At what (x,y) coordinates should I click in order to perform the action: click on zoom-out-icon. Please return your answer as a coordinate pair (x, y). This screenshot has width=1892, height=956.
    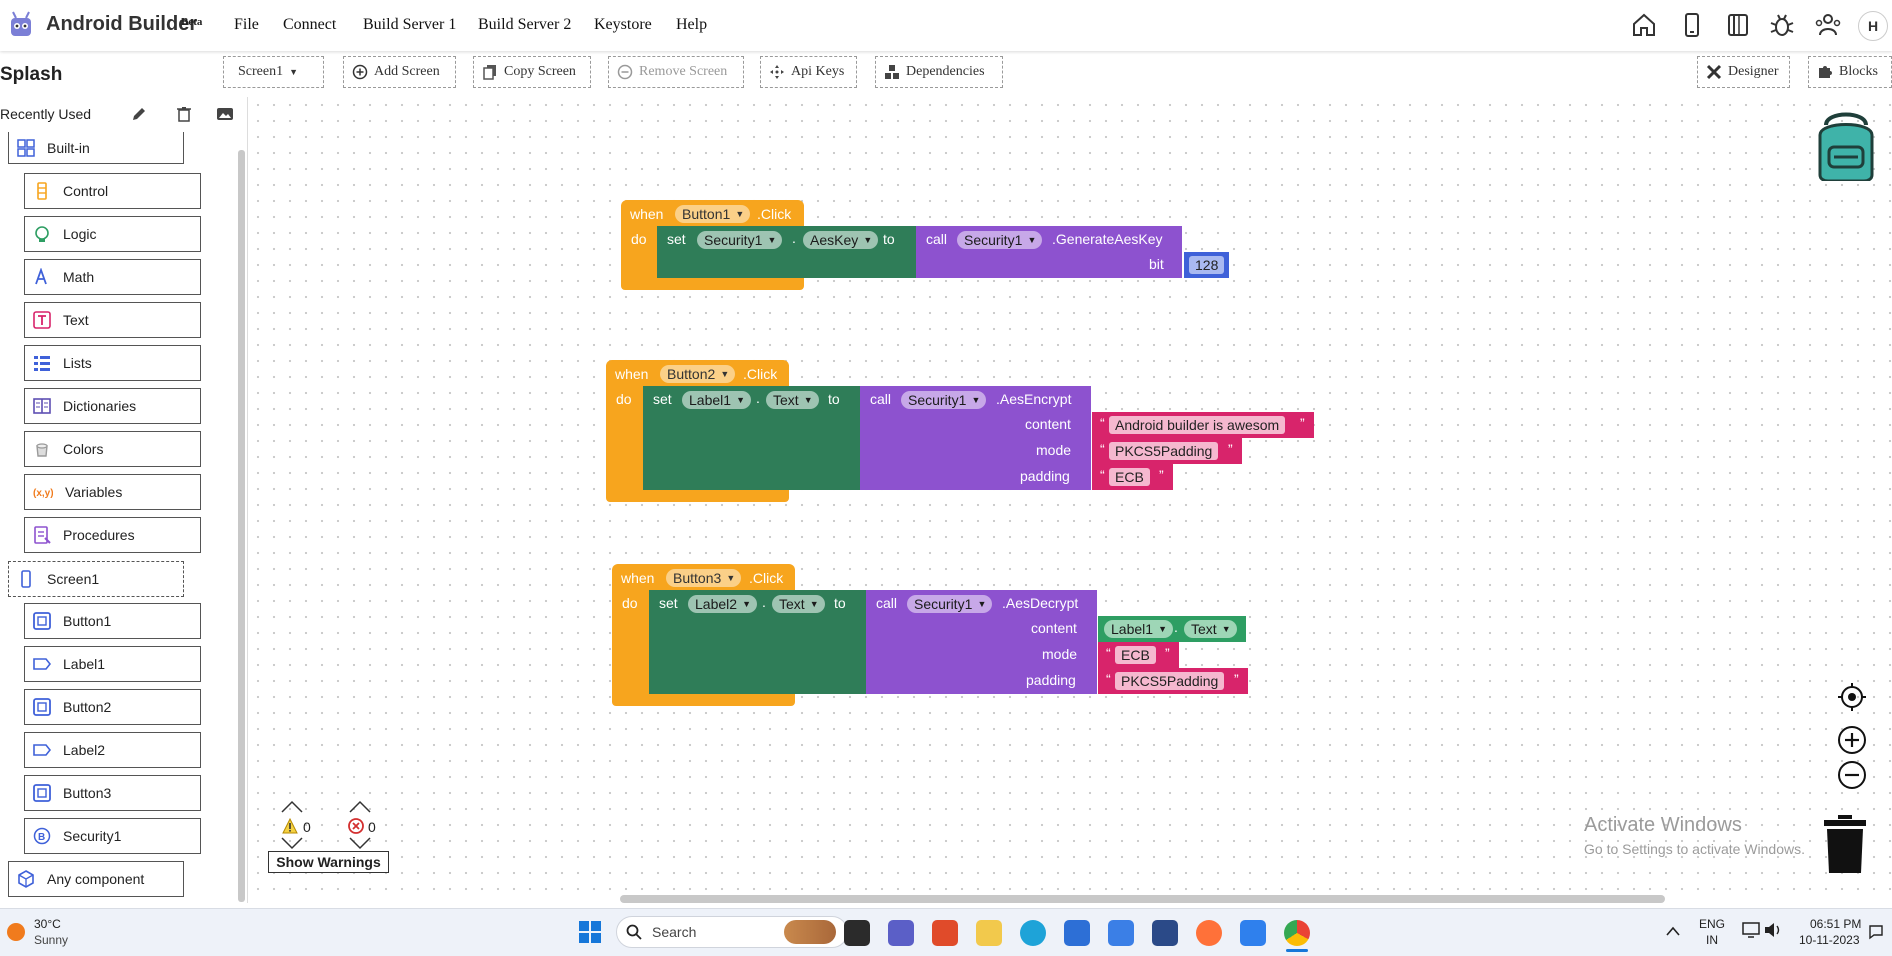
    Looking at the image, I should click on (1852, 775).